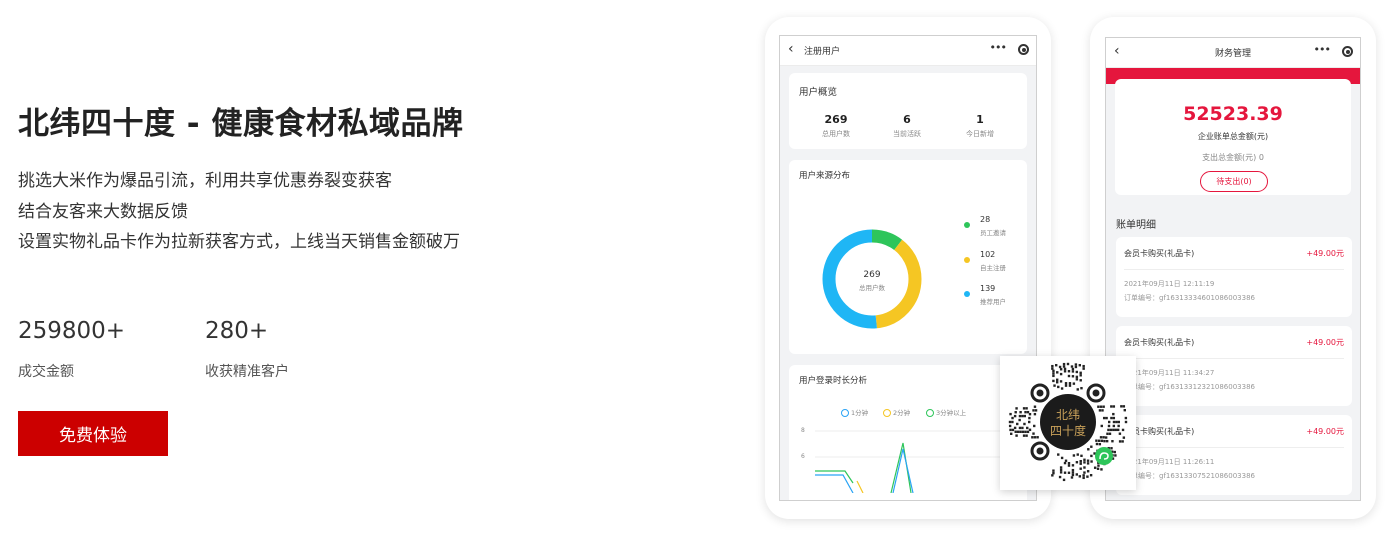  I want to click on brand-logo-text: 北纬, so click(1068, 415).